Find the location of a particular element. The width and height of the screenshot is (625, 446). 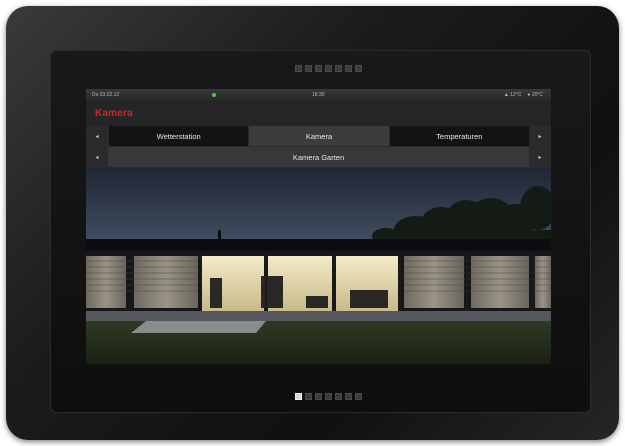

tab-next-button: ▸ is located at coordinates (539, 136).